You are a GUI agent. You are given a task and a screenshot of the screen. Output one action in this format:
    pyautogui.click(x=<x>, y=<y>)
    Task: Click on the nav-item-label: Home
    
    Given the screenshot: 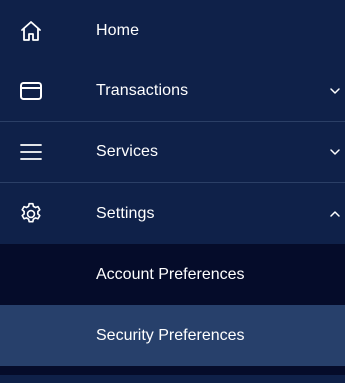 What is the action you would take?
    pyautogui.click(x=118, y=30)
    